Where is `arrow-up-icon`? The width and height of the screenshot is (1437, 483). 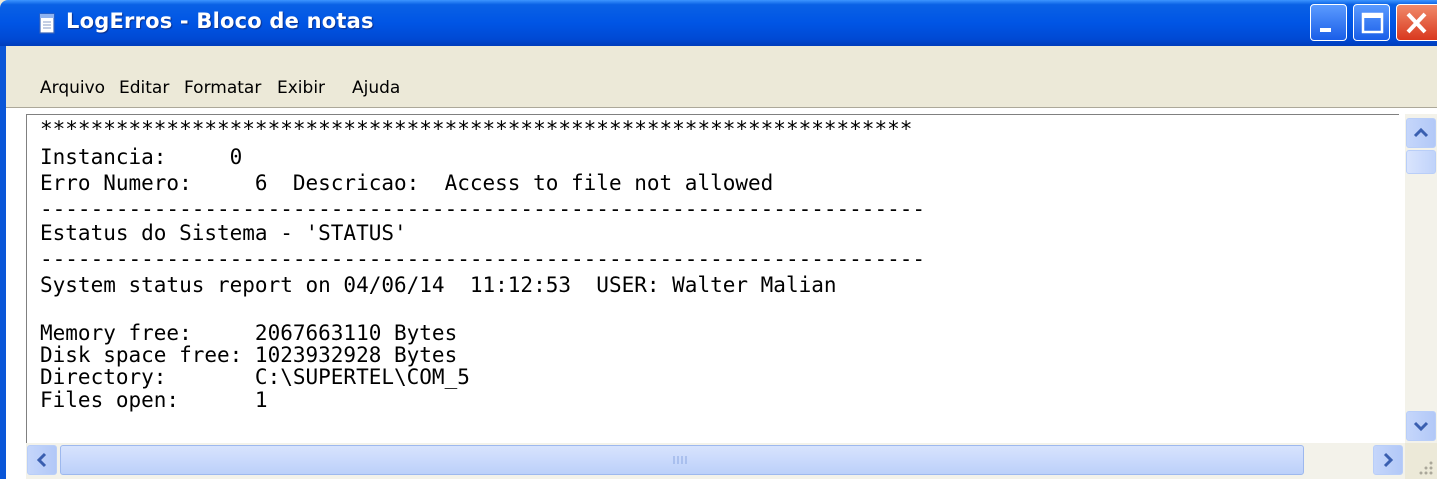
arrow-up-icon is located at coordinates (1421, 132).